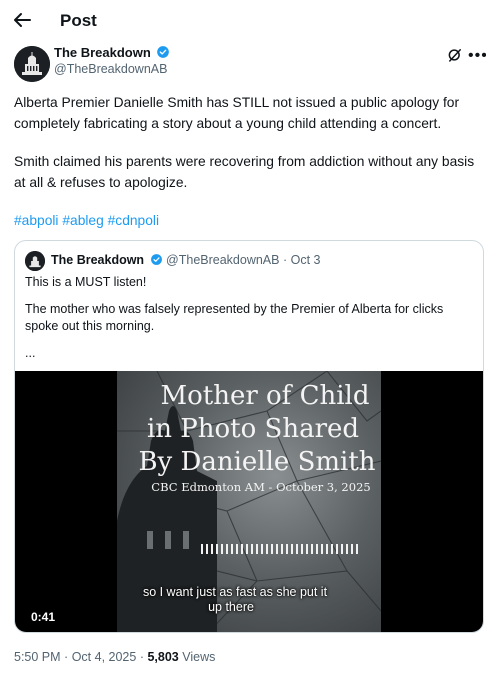 Image resolution: width=486 pixels, height=681 pixels. Describe the element at coordinates (235, 592) in the screenshot. I see `video-subtitle: so I want just as fast as she put it` at that location.